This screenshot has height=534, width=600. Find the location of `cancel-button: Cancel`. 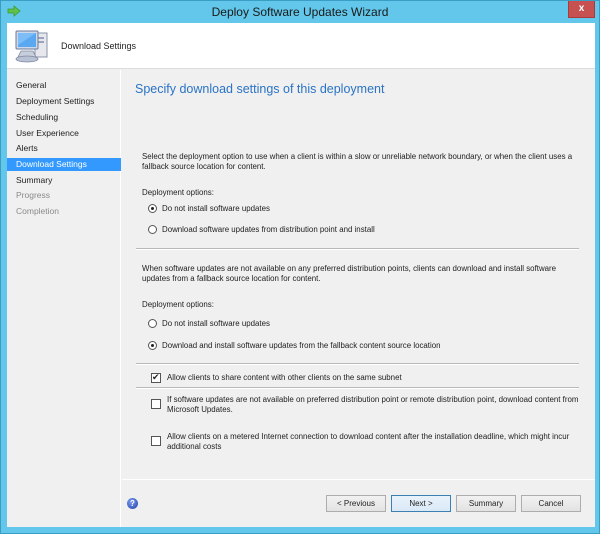

cancel-button: Cancel is located at coordinates (551, 503).